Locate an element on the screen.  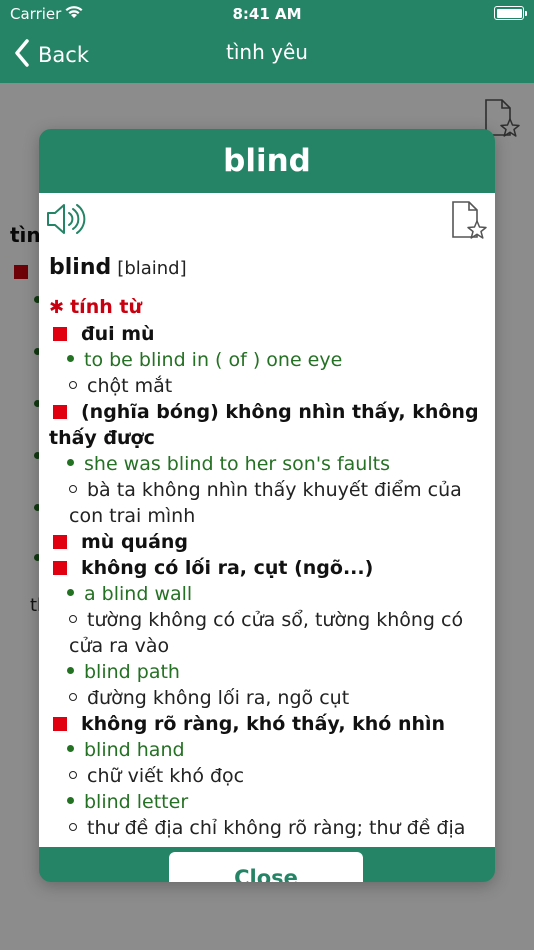
translation: đường không lối ra, ngõ cụt is located at coordinates (269, 698).